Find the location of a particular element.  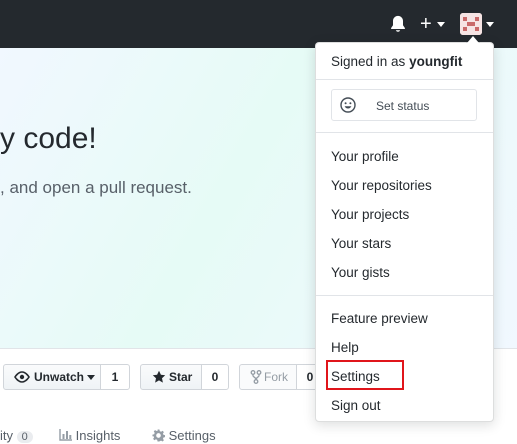

star-icon is located at coordinates (159, 376).